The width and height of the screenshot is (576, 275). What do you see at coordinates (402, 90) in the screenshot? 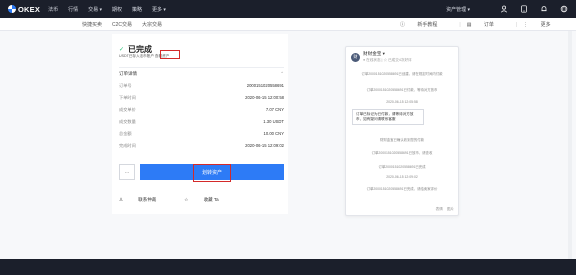
I see `system-message: 订单2000151020558691已付款，等待对方放币` at bounding box center [402, 90].